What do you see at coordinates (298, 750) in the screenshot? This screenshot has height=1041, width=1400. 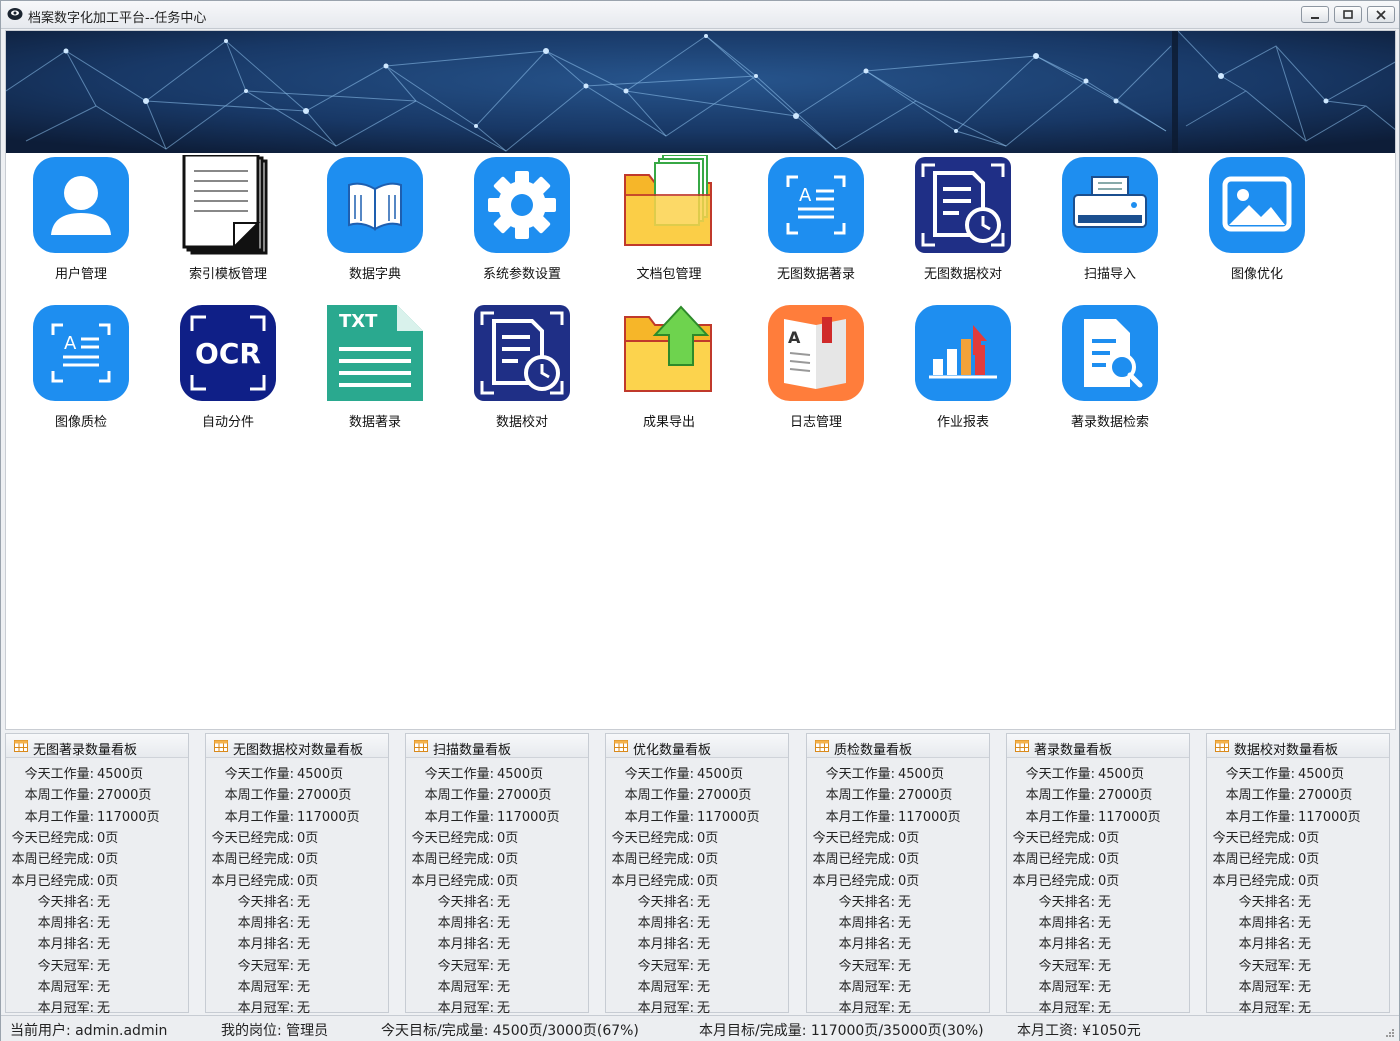 I see `board-title: 无图数据校对数量看板` at bounding box center [298, 750].